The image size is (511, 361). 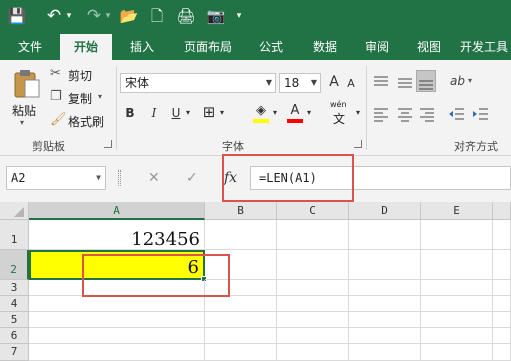 I want to click on orientation-dropdown-icon: ▾, so click(x=470, y=80).